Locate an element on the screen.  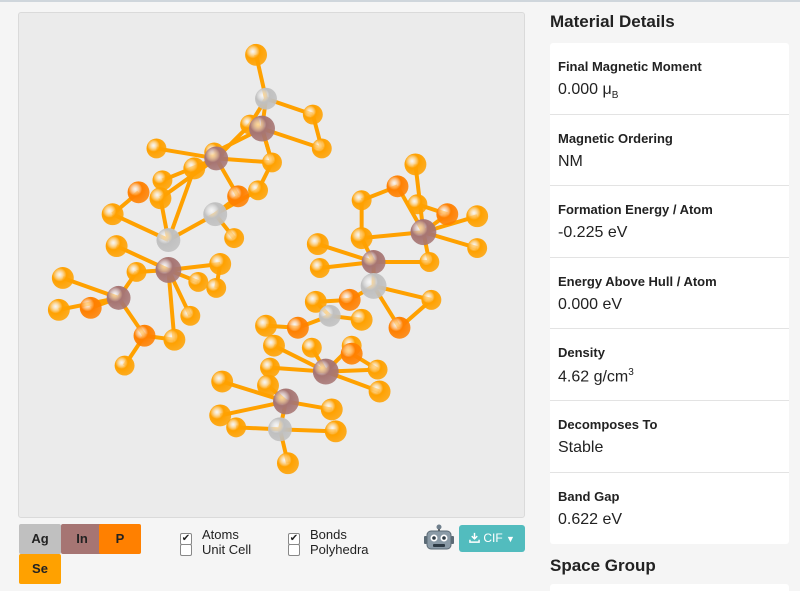
detail-value-text: 0.622 eV is located at coordinates (590, 519).